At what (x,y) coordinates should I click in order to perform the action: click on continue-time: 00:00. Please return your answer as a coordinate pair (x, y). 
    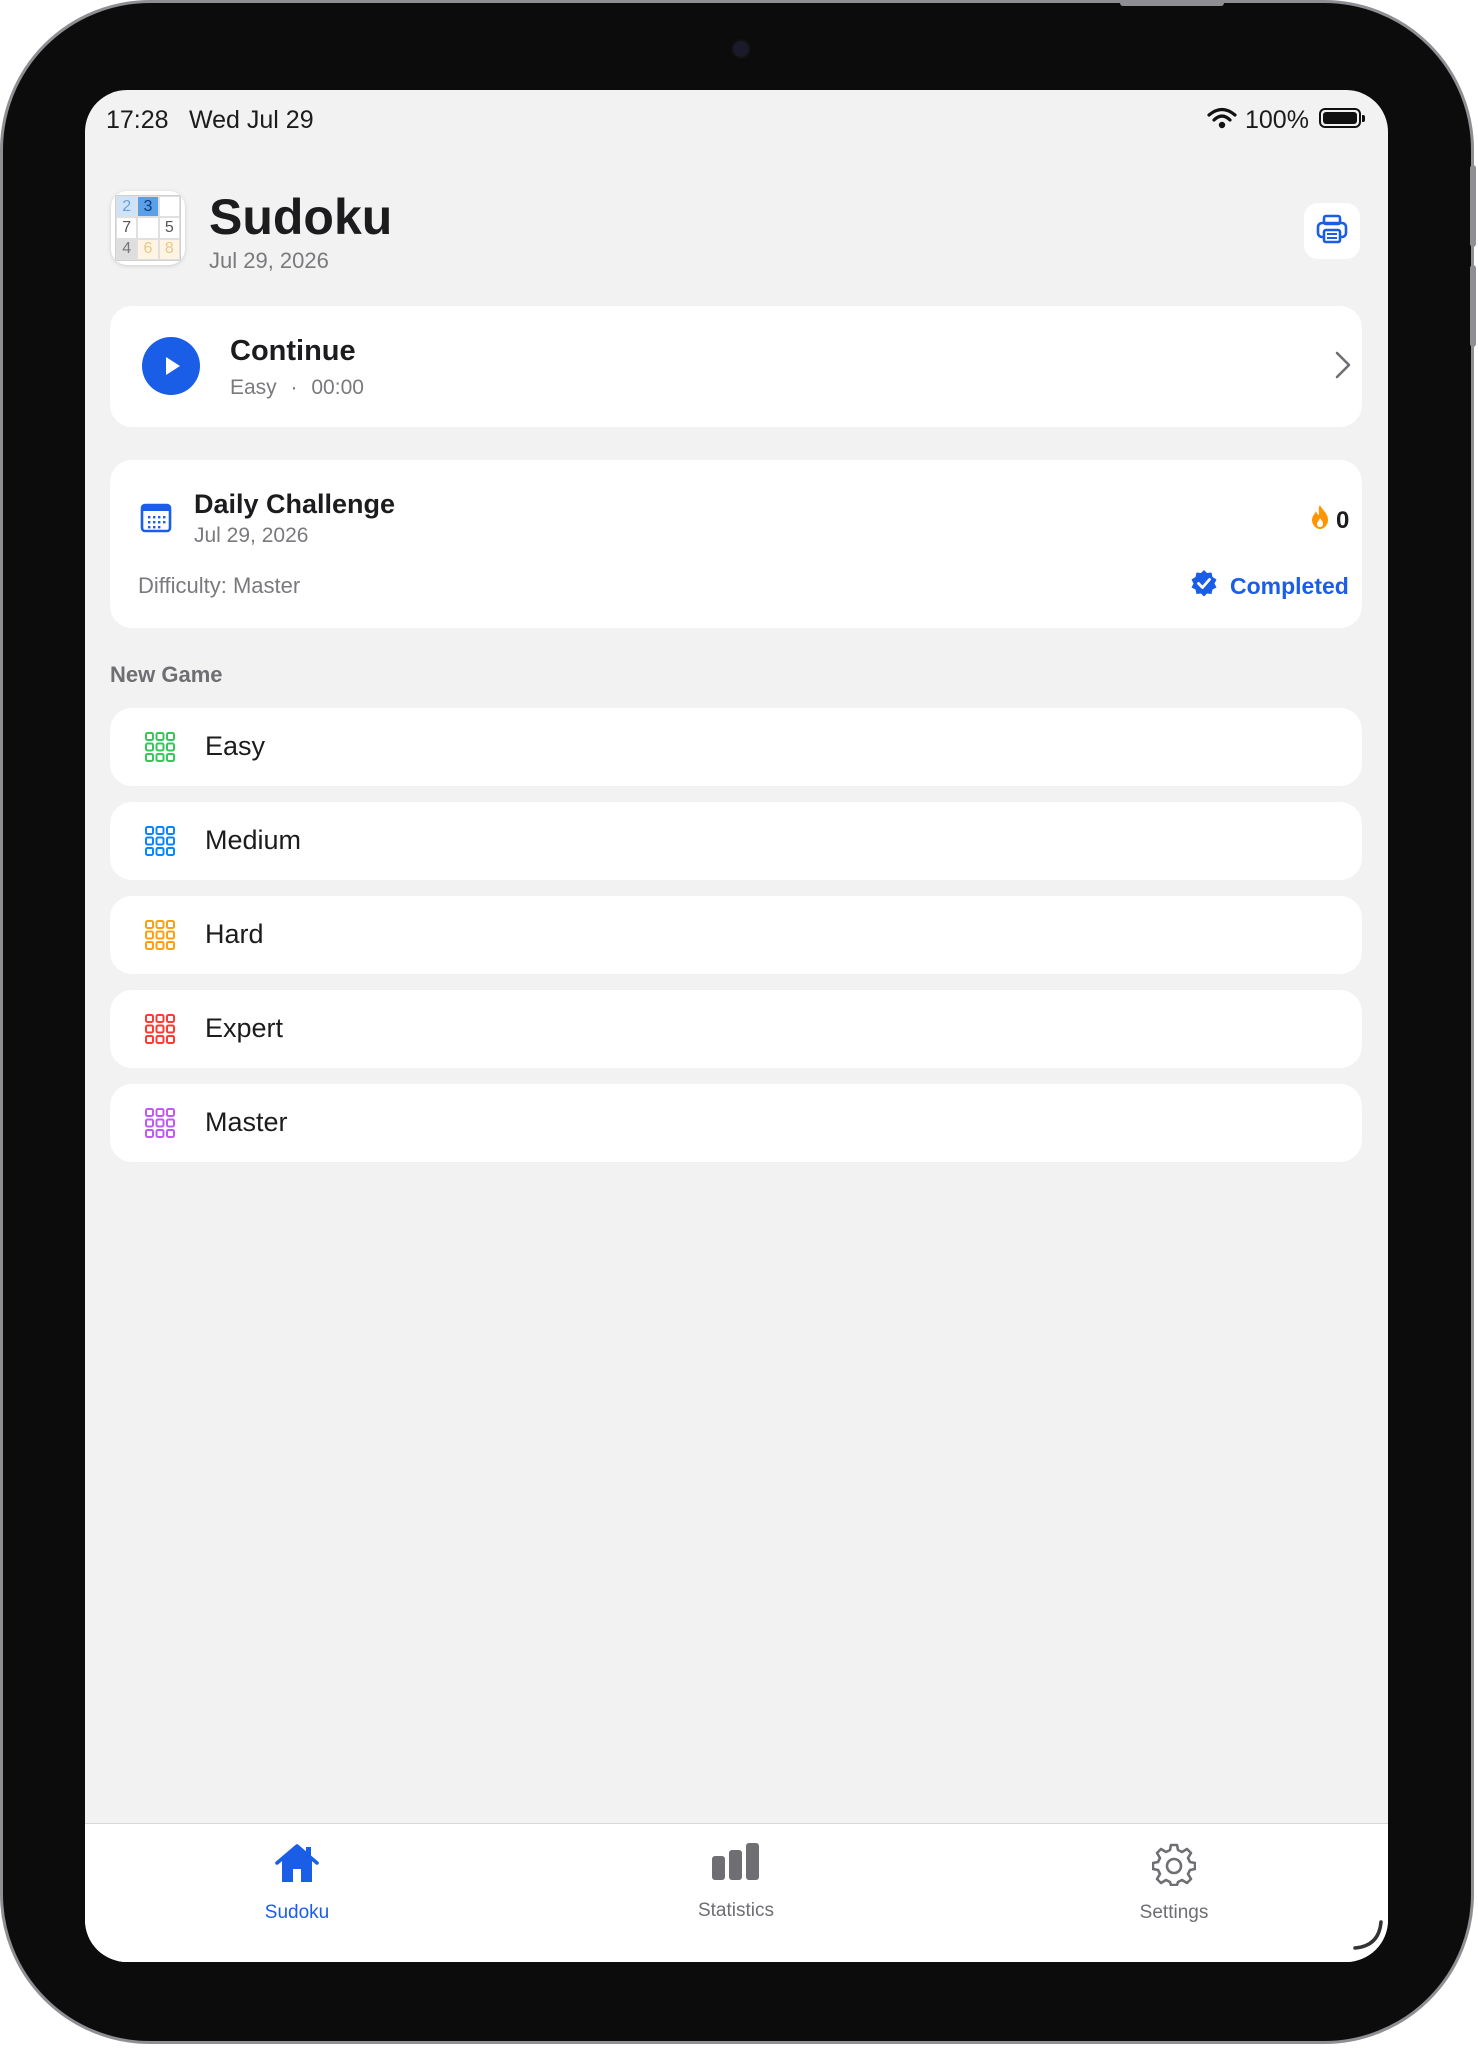
    Looking at the image, I should click on (337, 387).